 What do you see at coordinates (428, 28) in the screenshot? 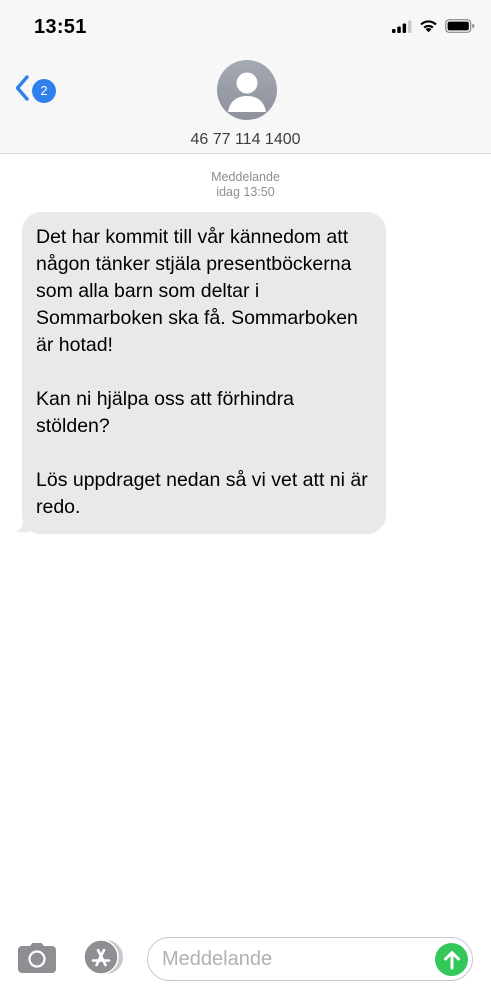
I see `wifi-icon` at bounding box center [428, 28].